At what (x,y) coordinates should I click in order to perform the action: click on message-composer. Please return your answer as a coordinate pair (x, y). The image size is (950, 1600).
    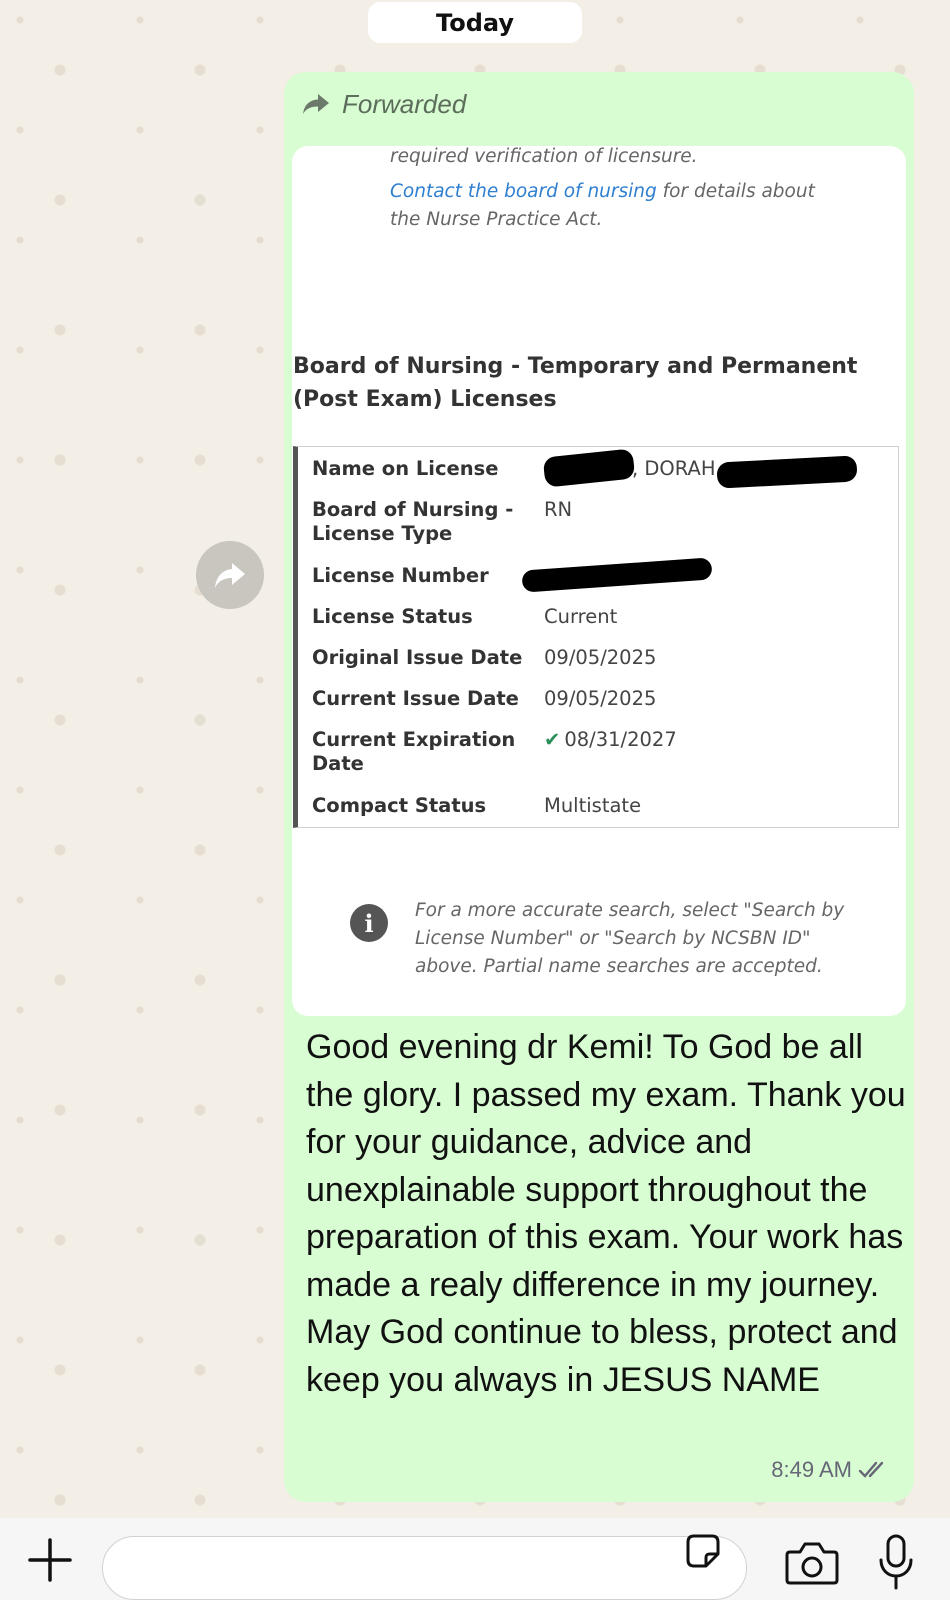
    Looking at the image, I should click on (475, 1559).